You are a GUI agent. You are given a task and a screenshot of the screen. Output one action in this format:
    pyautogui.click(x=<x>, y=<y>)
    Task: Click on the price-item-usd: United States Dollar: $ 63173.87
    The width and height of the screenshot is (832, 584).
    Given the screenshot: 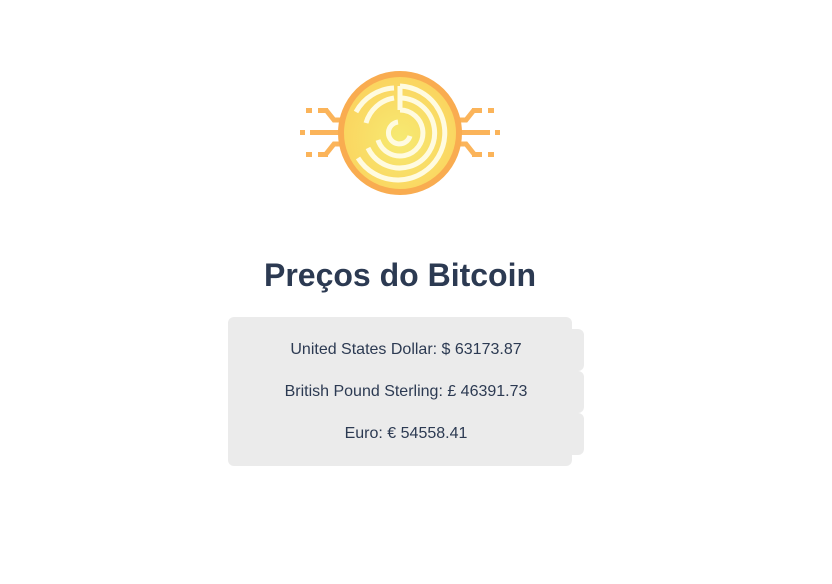 What is the action you would take?
    pyautogui.click(x=406, y=350)
    